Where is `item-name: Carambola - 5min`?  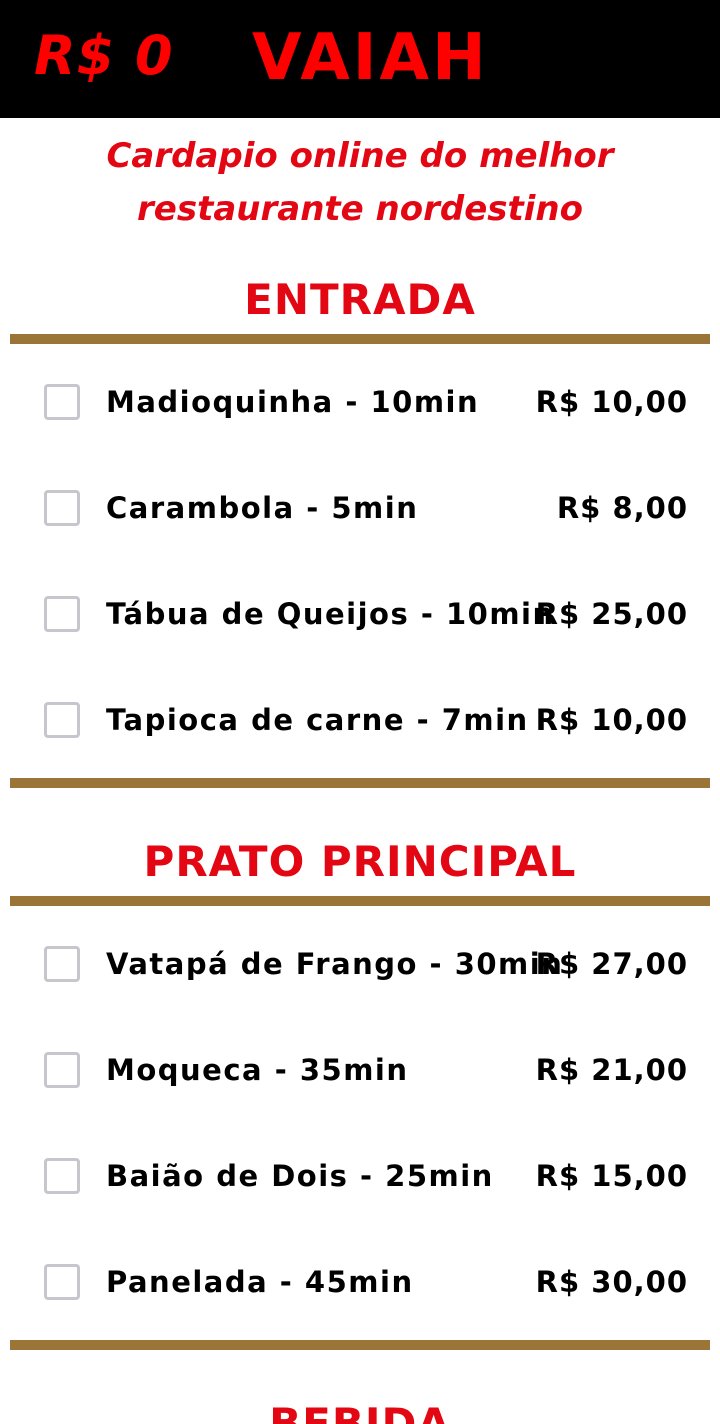
item-name: Carambola - 5min is located at coordinates (262, 508).